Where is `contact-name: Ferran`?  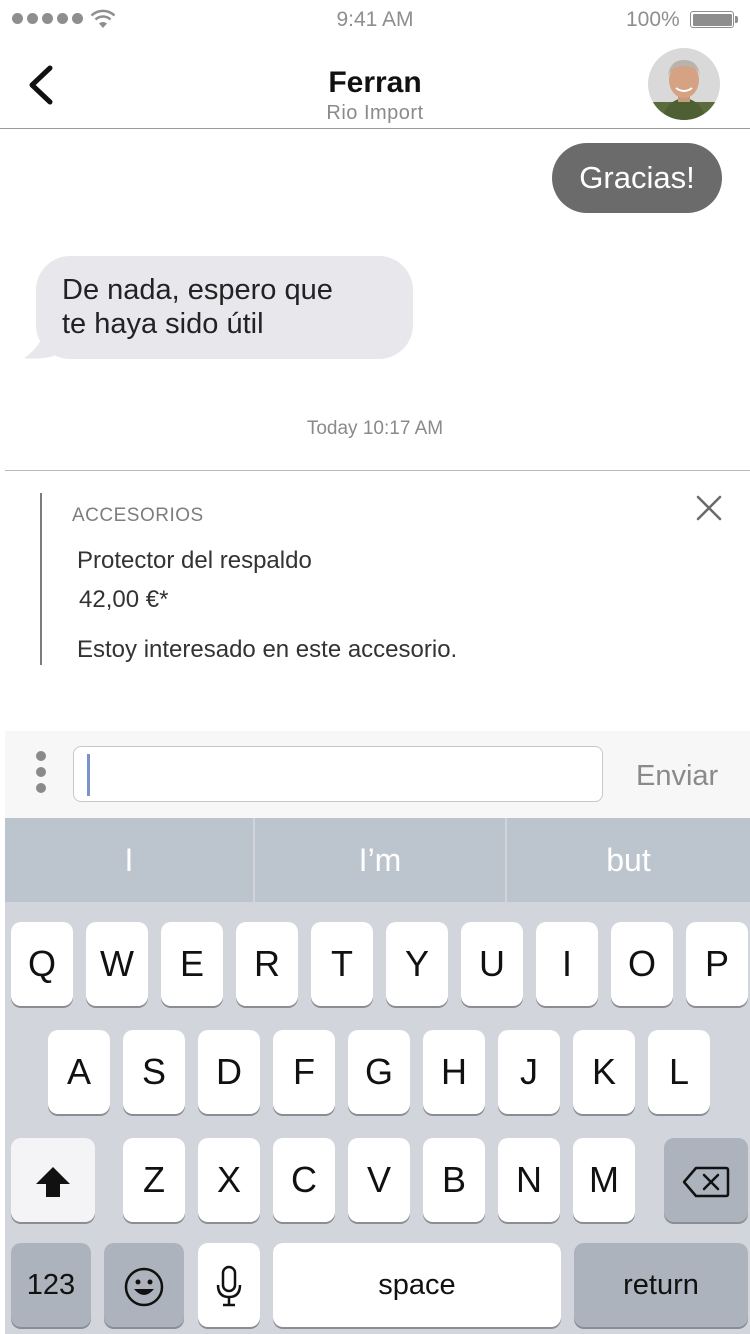
contact-name: Ferran is located at coordinates (375, 82).